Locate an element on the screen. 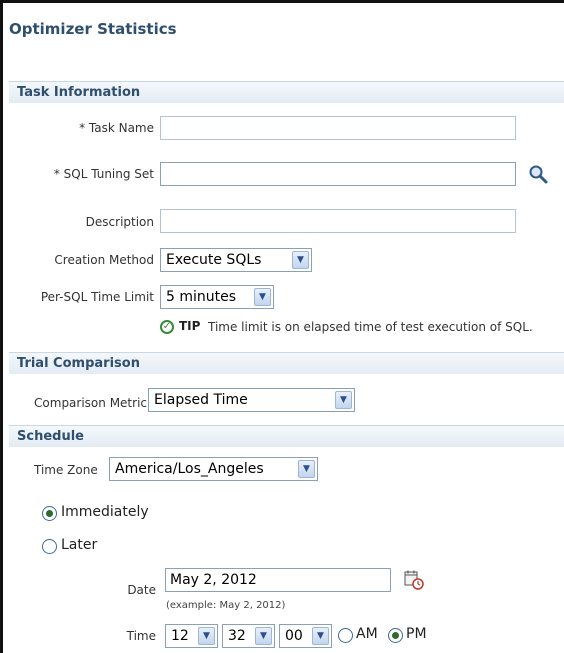  creation-method-value: Execute SQLs is located at coordinates (214, 260).